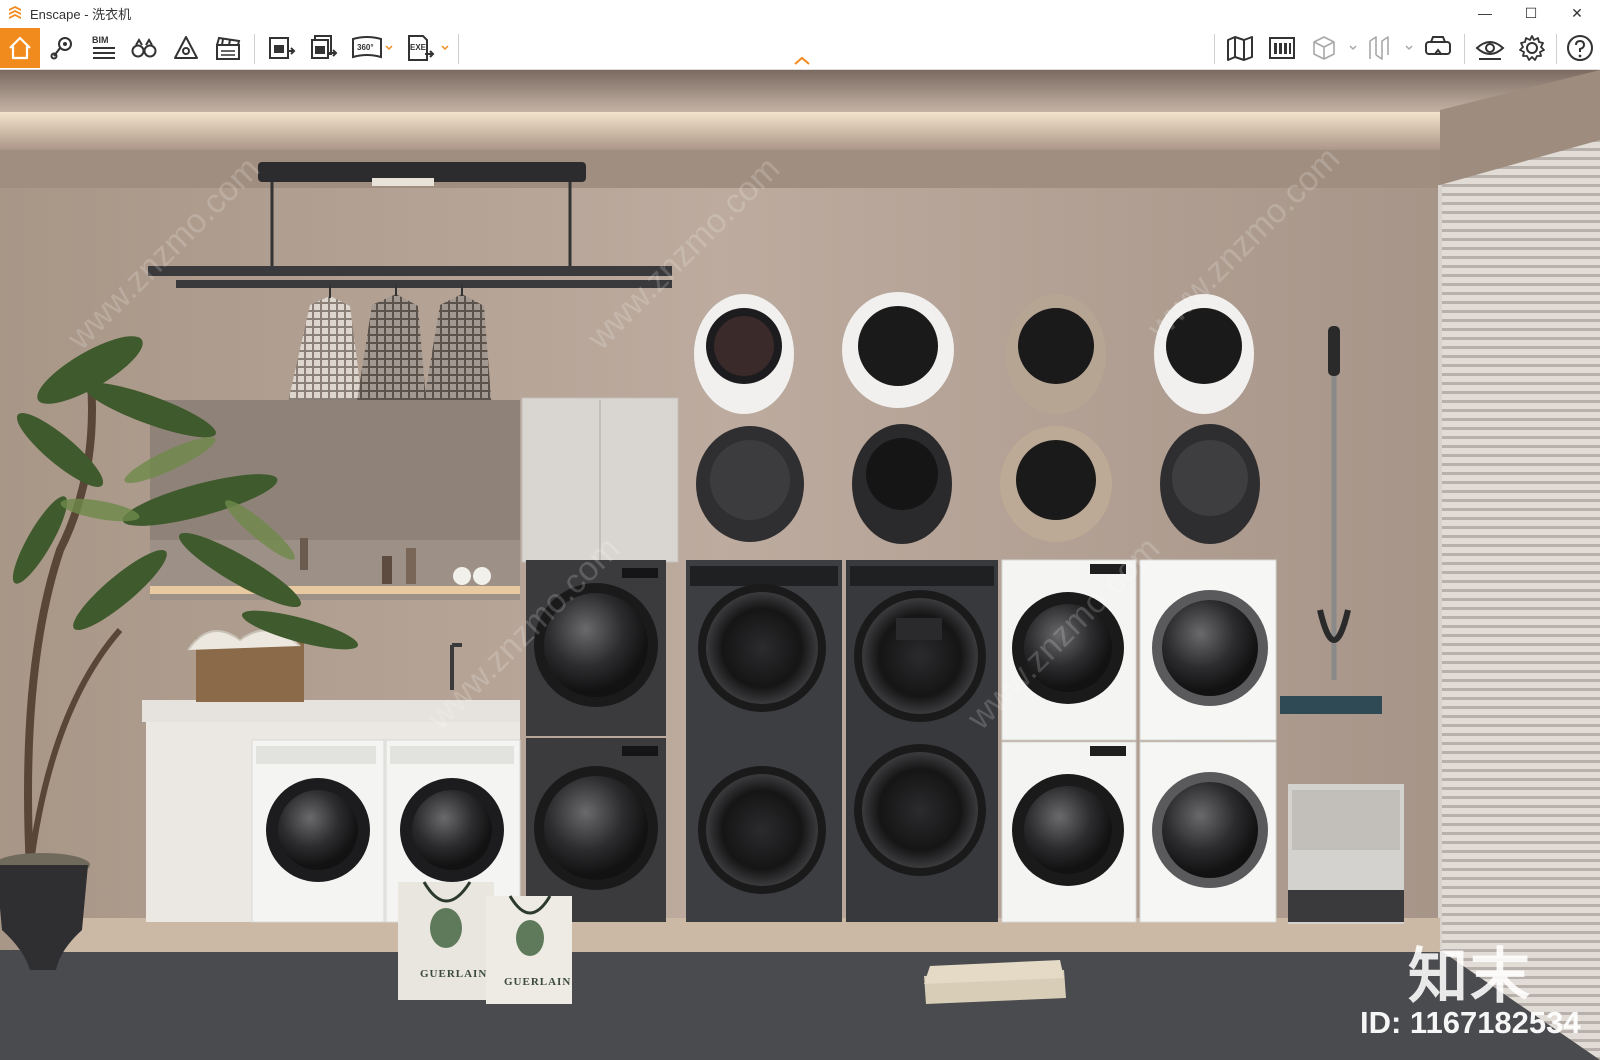 This screenshot has width=1600, height=1060. I want to click on settings-gear-icon, so click(1532, 48).